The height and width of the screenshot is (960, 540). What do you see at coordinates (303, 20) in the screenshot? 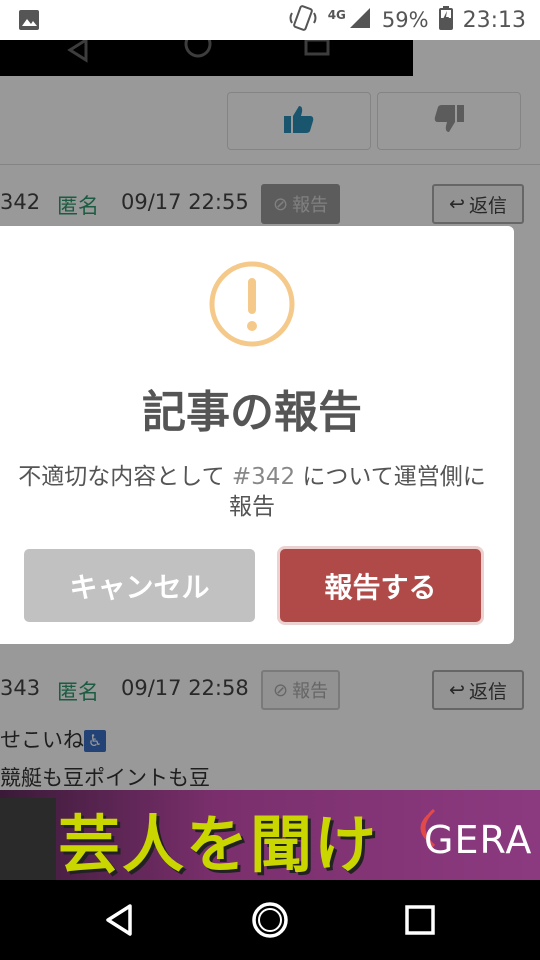
I see `vibrate-icon` at bounding box center [303, 20].